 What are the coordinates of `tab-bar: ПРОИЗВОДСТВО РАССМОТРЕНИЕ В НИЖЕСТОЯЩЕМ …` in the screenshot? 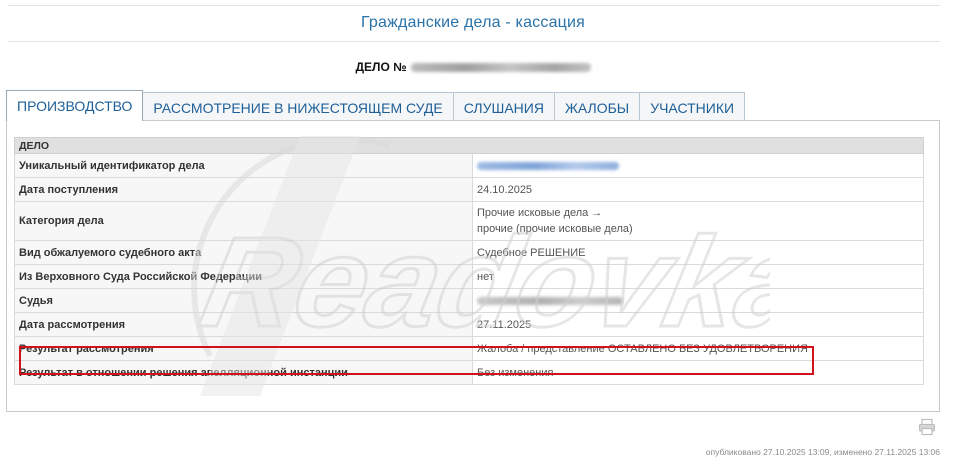 It's located at (376, 105).